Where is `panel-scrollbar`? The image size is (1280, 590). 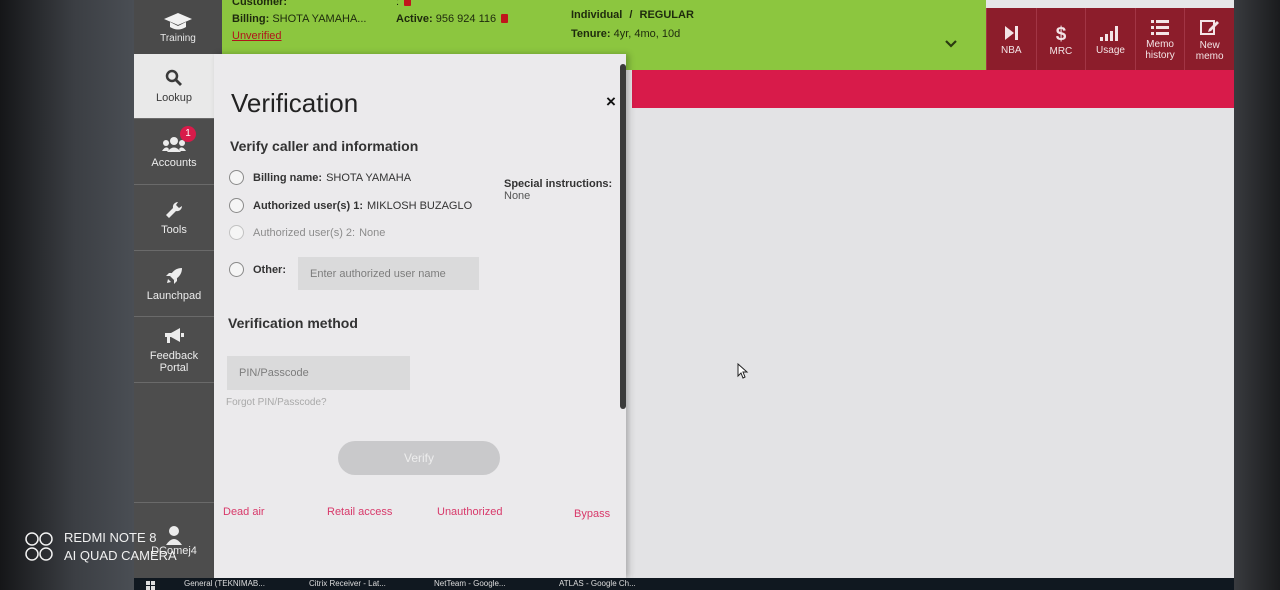 panel-scrollbar is located at coordinates (623, 236).